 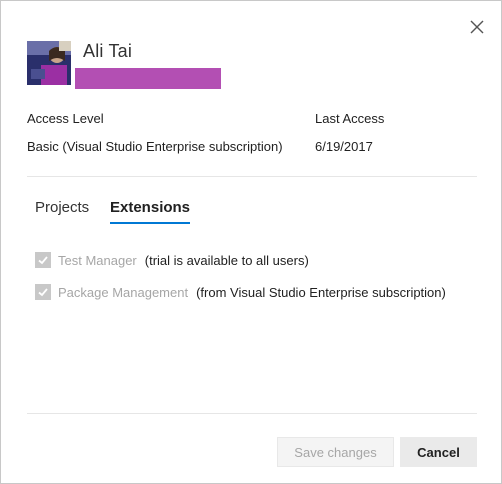 I want to click on tab-projects: Projects, so click(x=62, y=210).